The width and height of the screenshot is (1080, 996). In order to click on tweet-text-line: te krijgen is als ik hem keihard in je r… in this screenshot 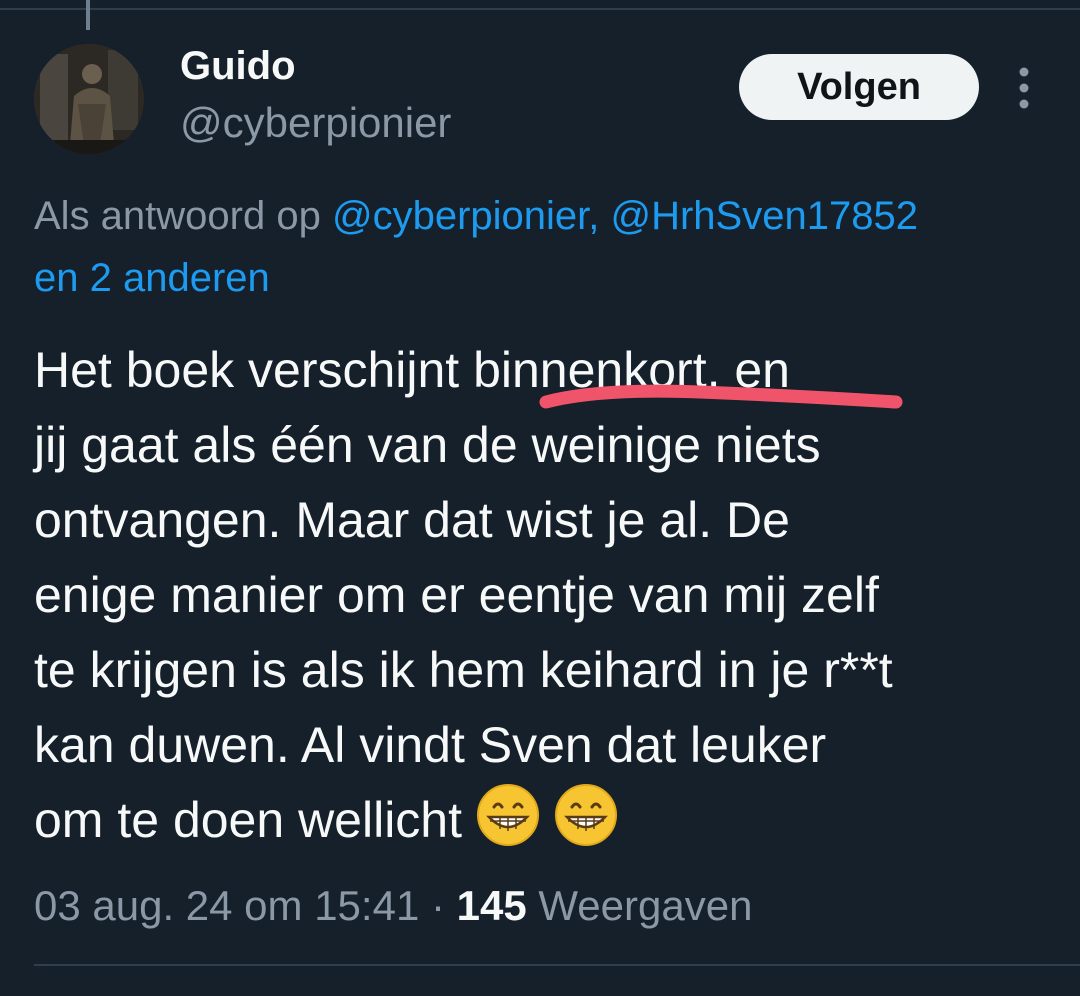, I will do `click(463, 670)`.